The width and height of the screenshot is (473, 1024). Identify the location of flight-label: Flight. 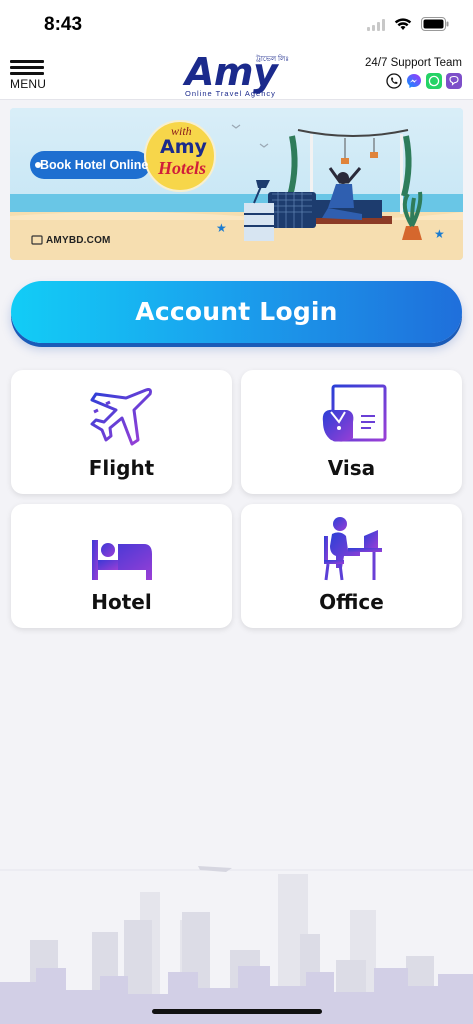
(121, 468).